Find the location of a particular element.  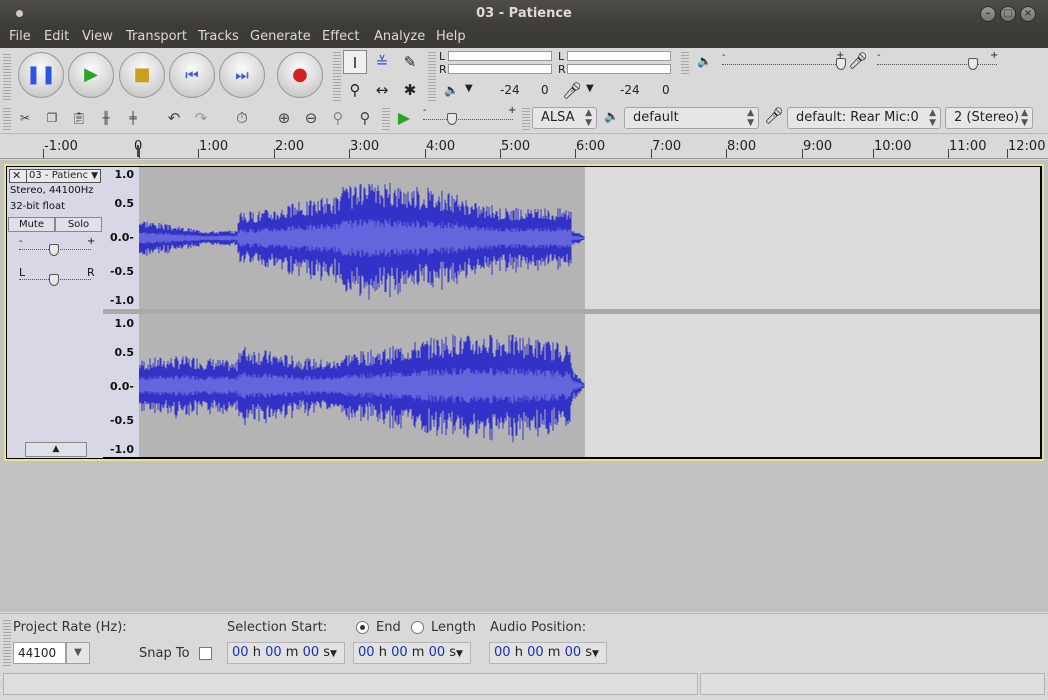

minimize-icon: – is located at coordinates (988, 14).